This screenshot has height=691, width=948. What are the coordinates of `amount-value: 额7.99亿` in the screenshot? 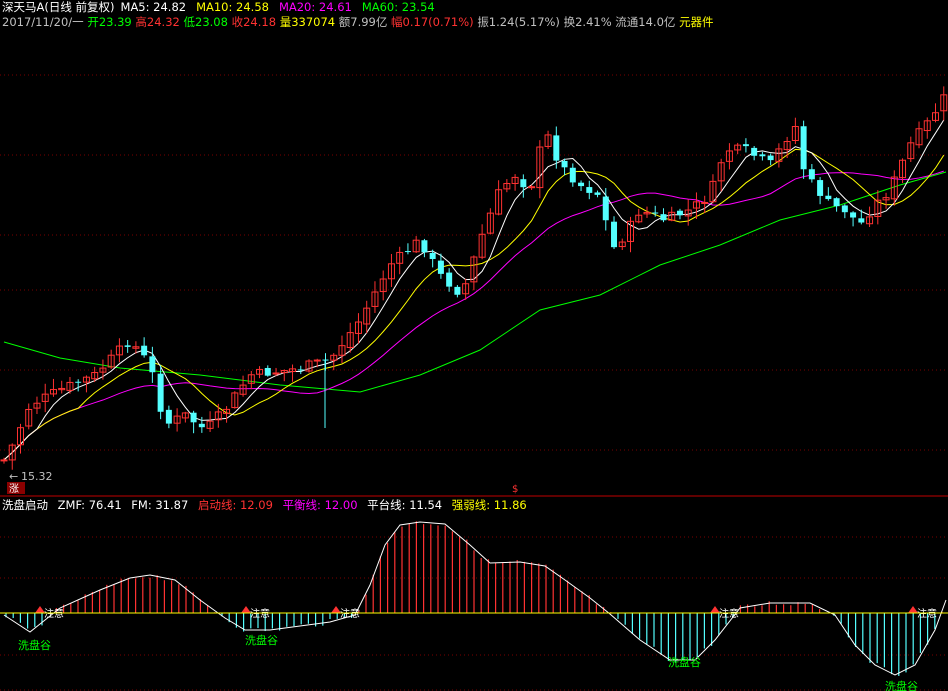 It's located at (363, 22).